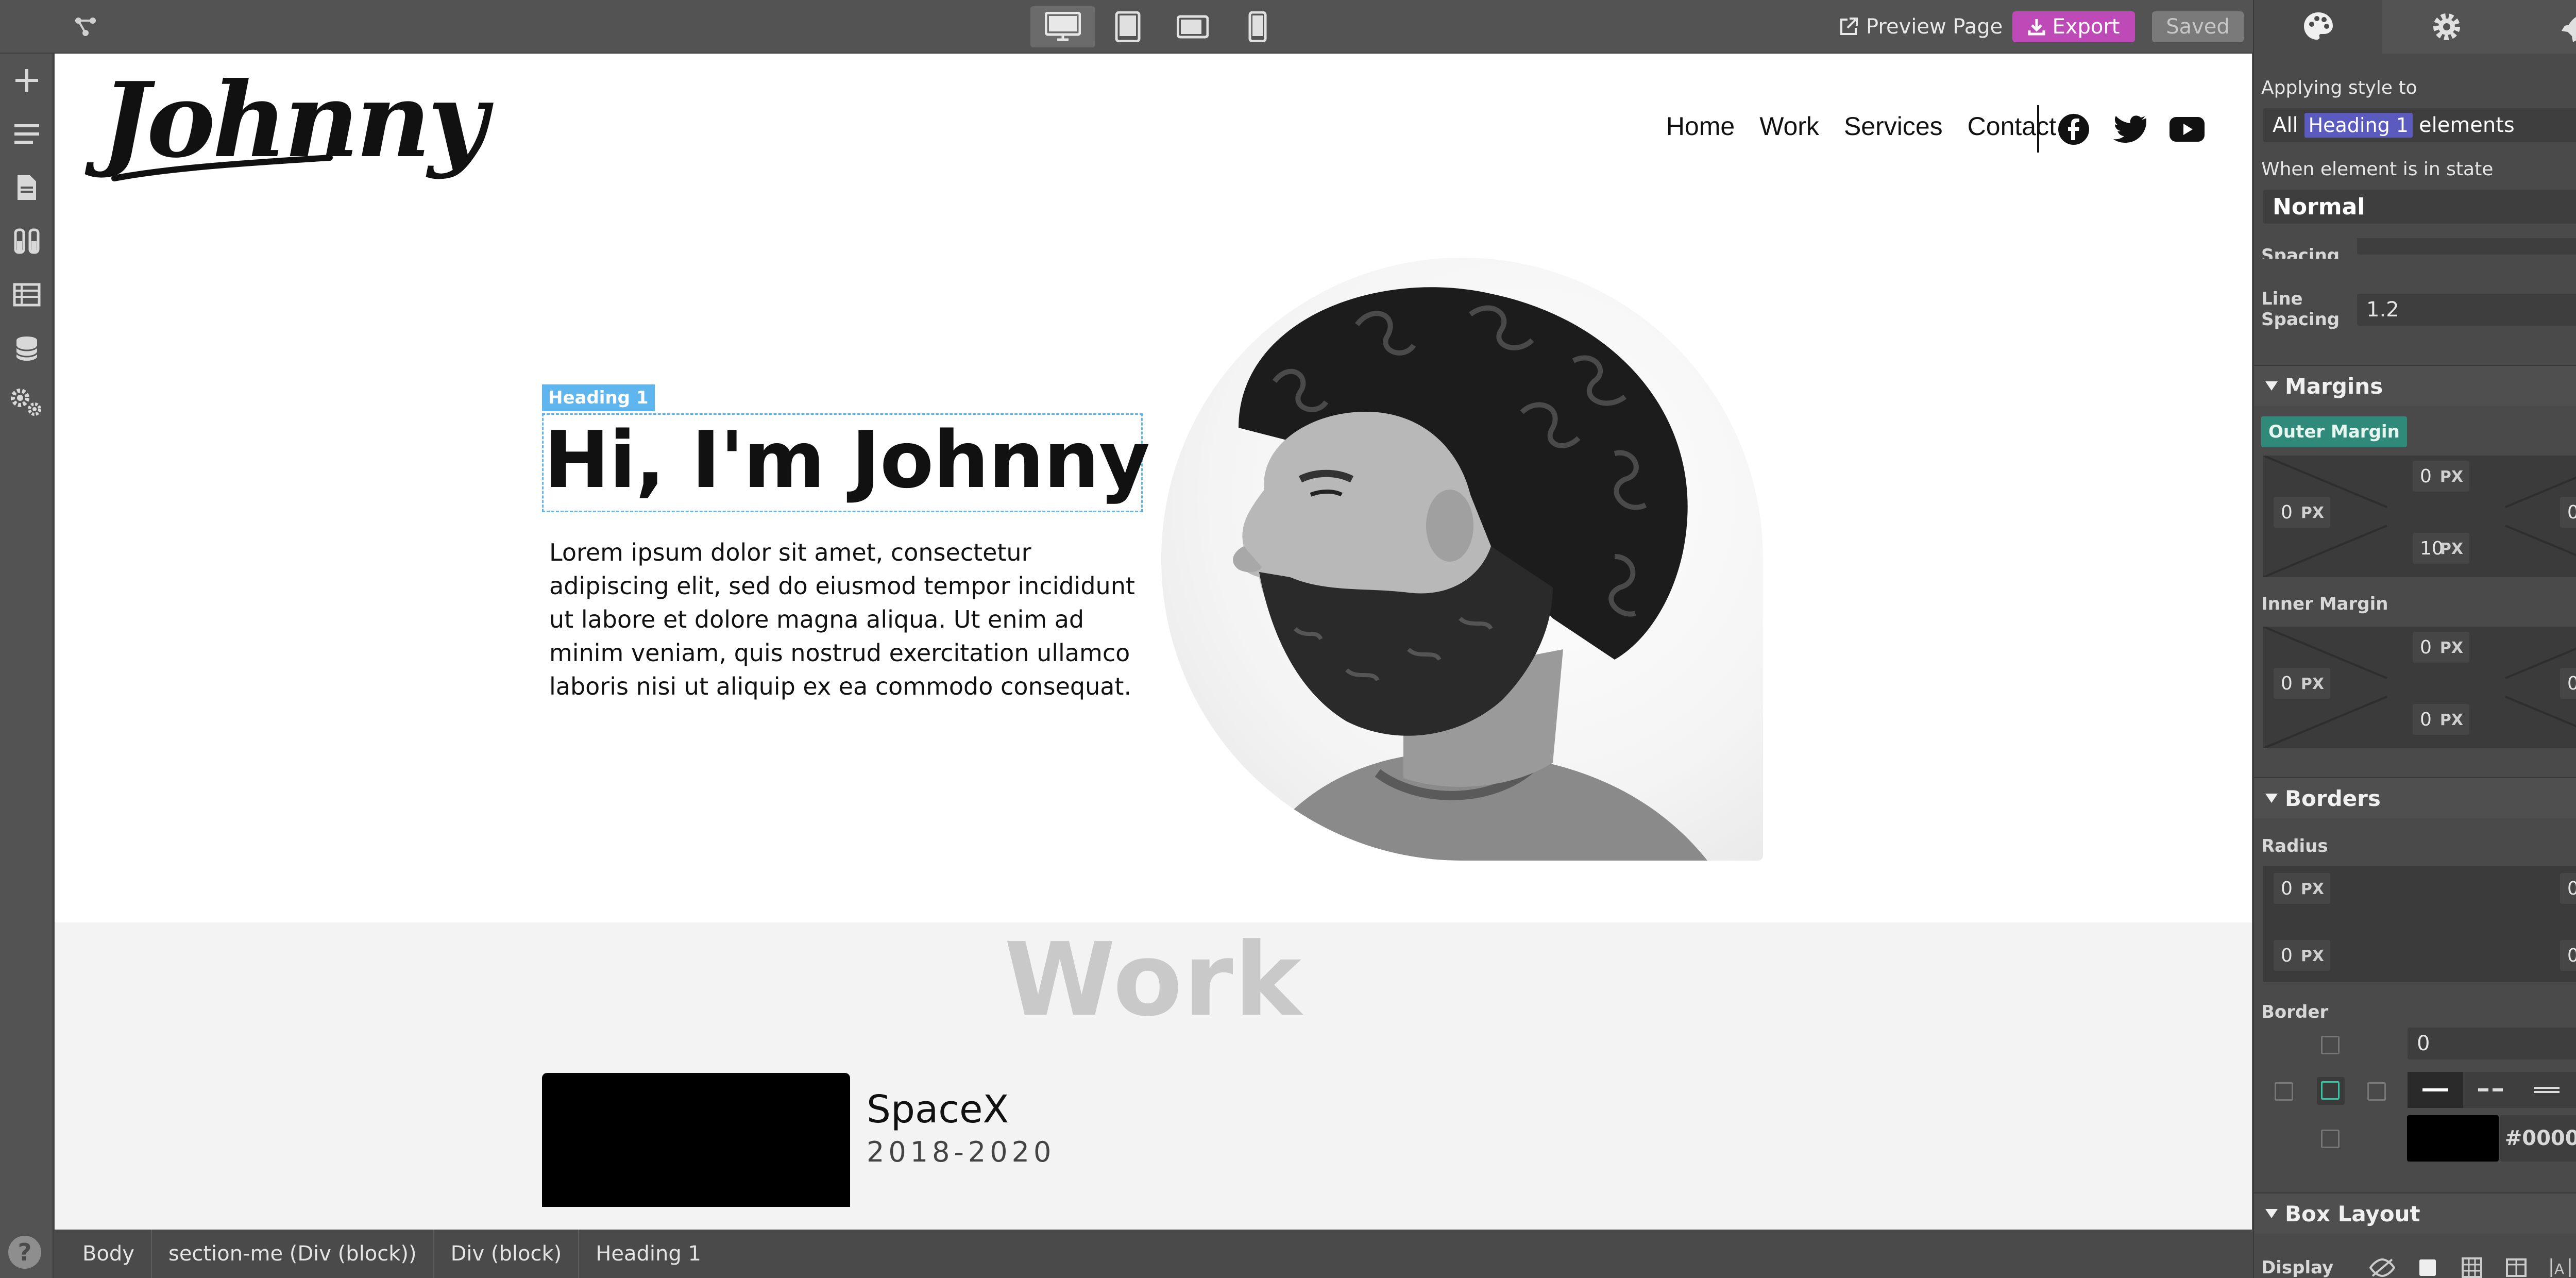 The image size is (2576, 1278). I want to click on tablet-landscape-icon, so click(1192, 27).